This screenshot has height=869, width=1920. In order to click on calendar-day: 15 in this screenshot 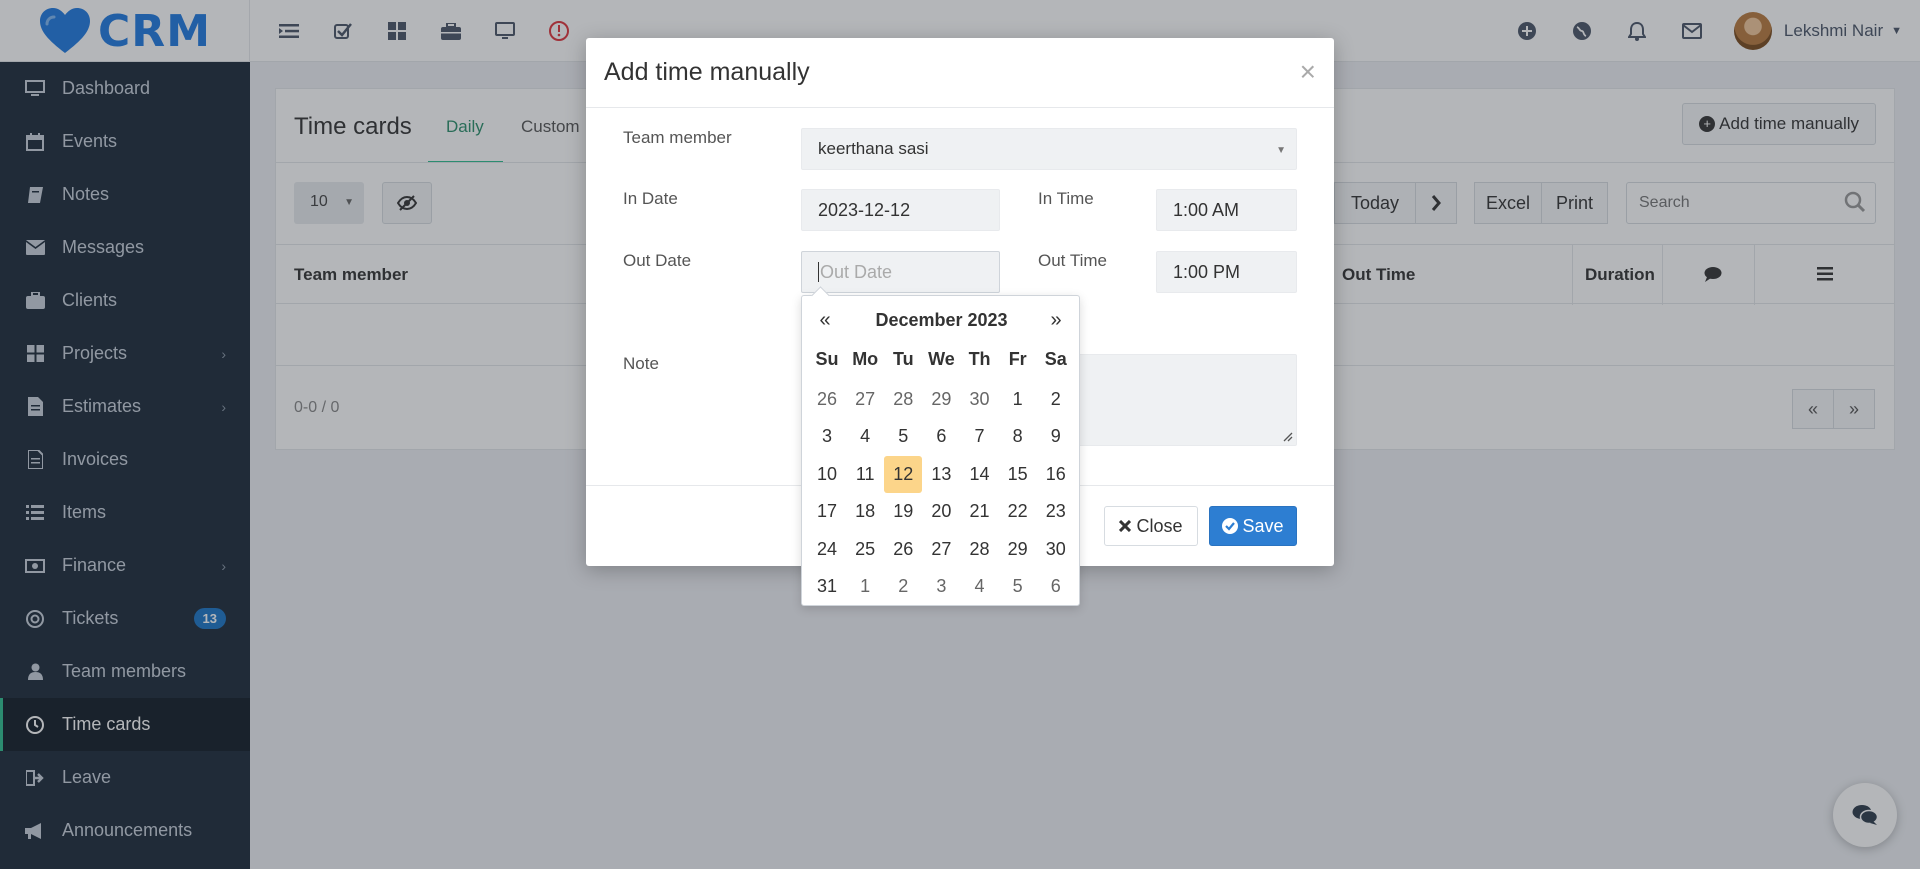, I will do `click(1018, 475)`.